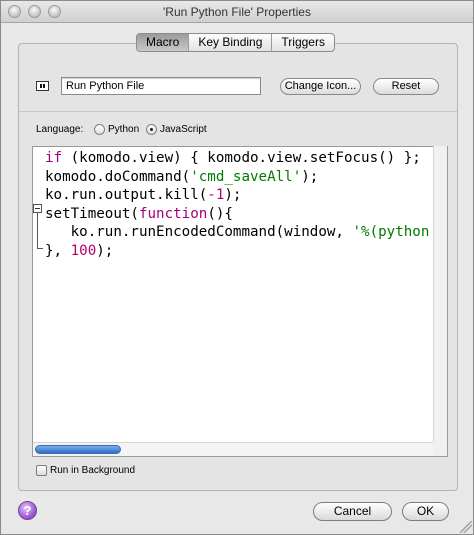 This screenshot has height=535, width=474. What do you see at coordinates (99, 129) in the screenshot?
I see `language-python-radio` at bounding box center [99, 129].